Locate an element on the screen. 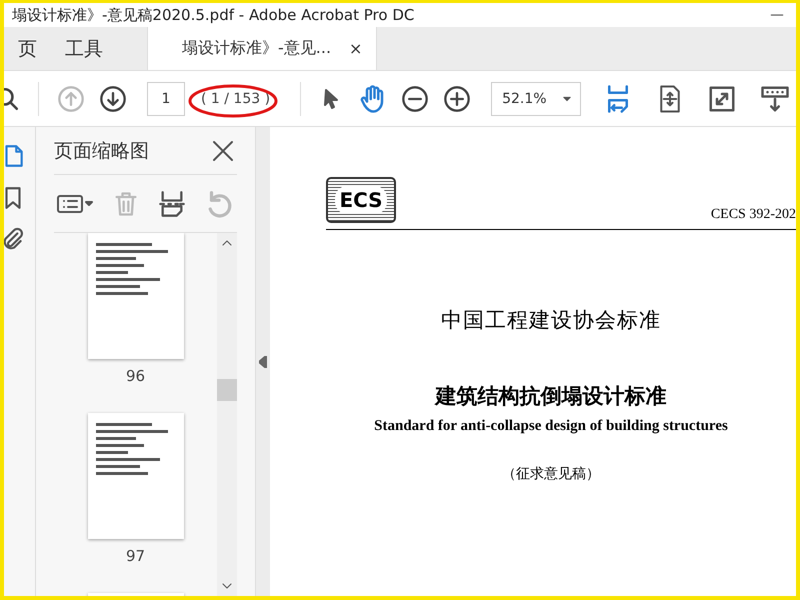  window-title: 塌设计标准》-意见稿2020.5.pdf - Adobe Acrobat Pro DC is located at coordinates (213, 15).